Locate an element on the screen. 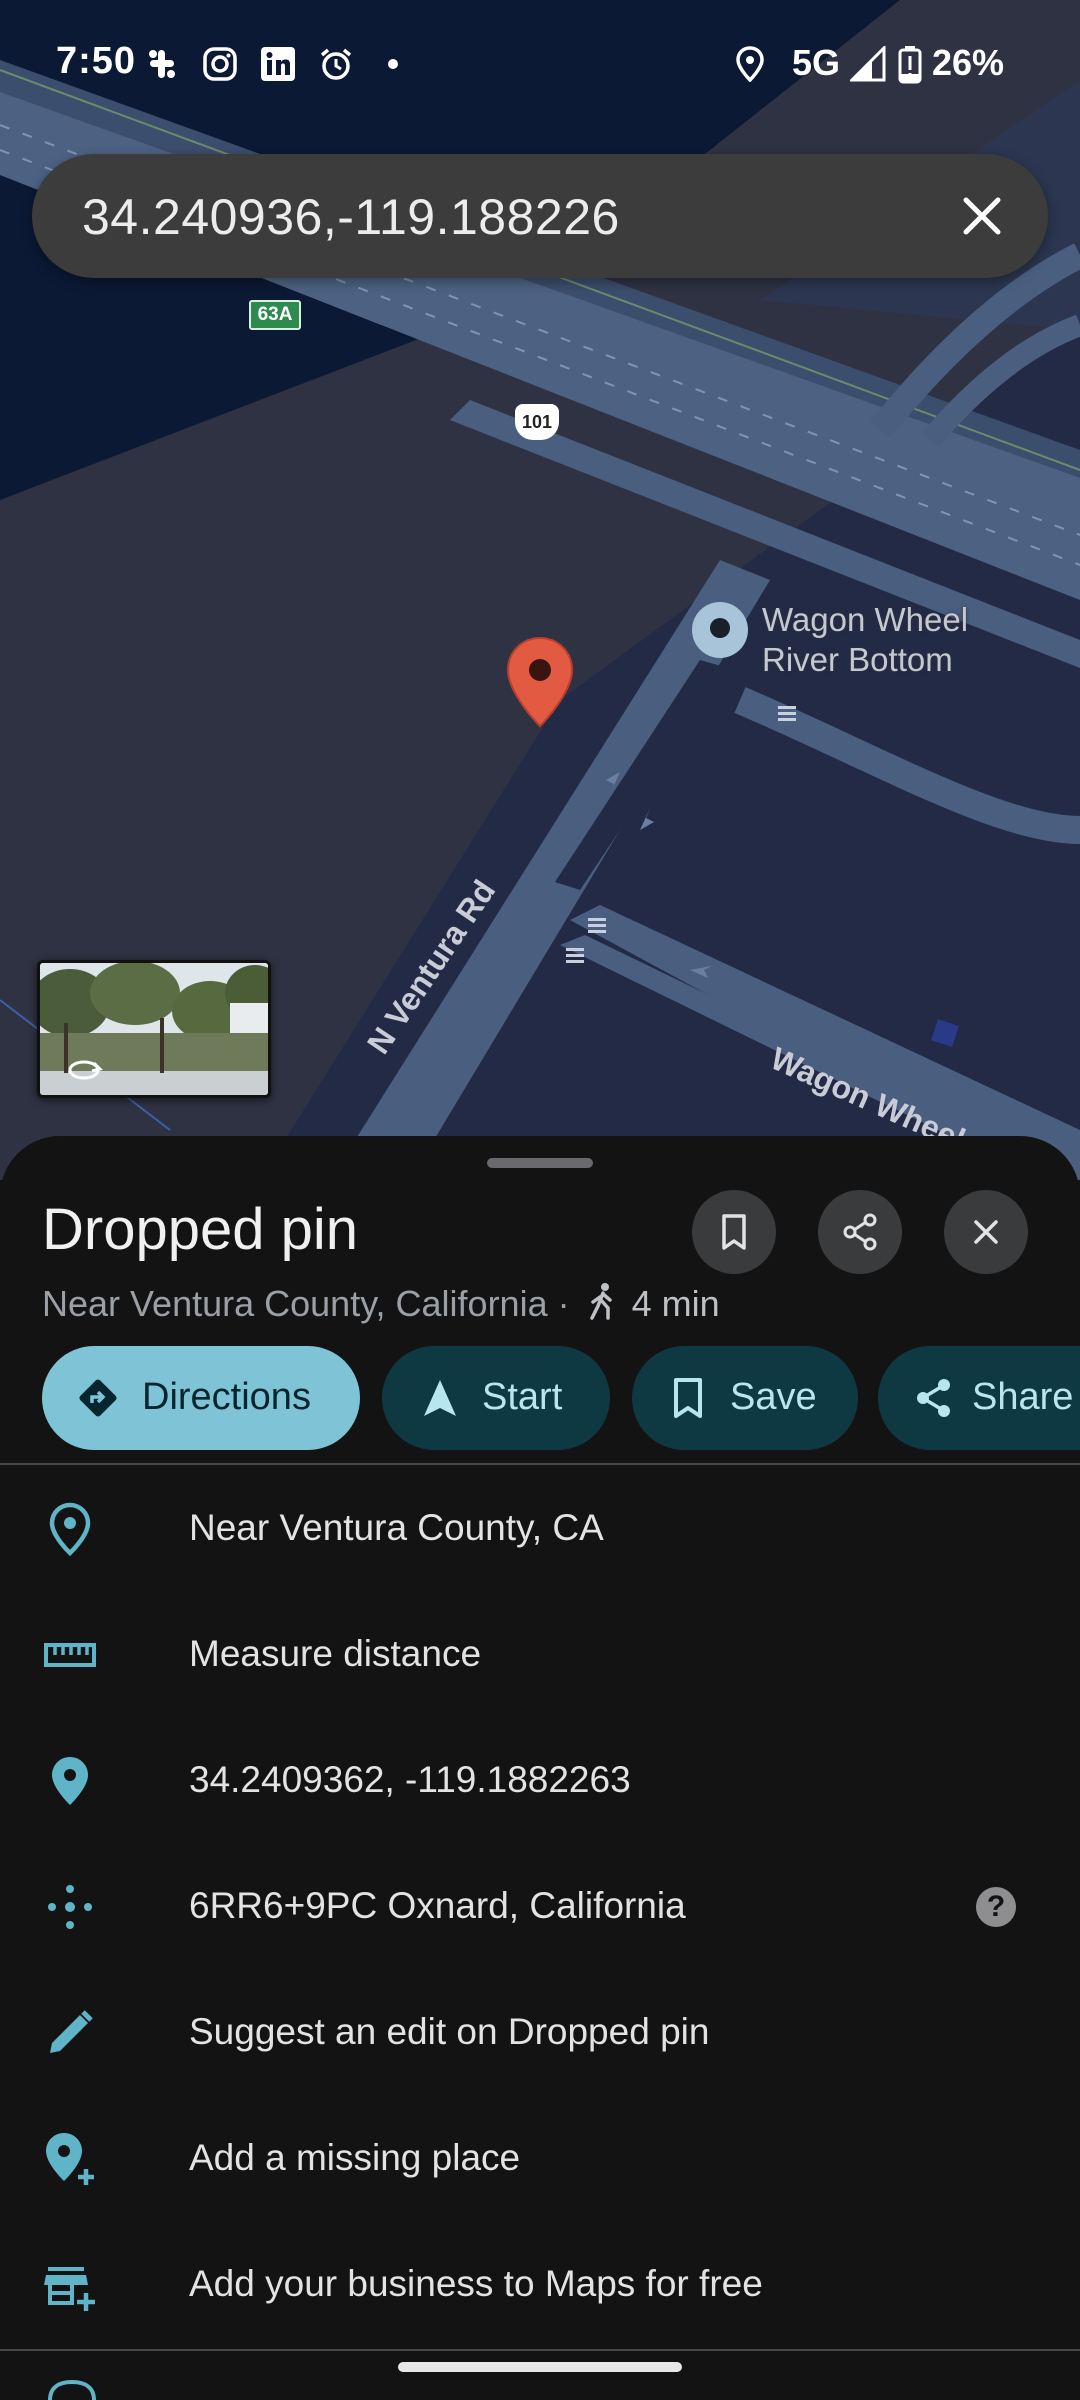  slack-icon is located at coordinates (162, 64).